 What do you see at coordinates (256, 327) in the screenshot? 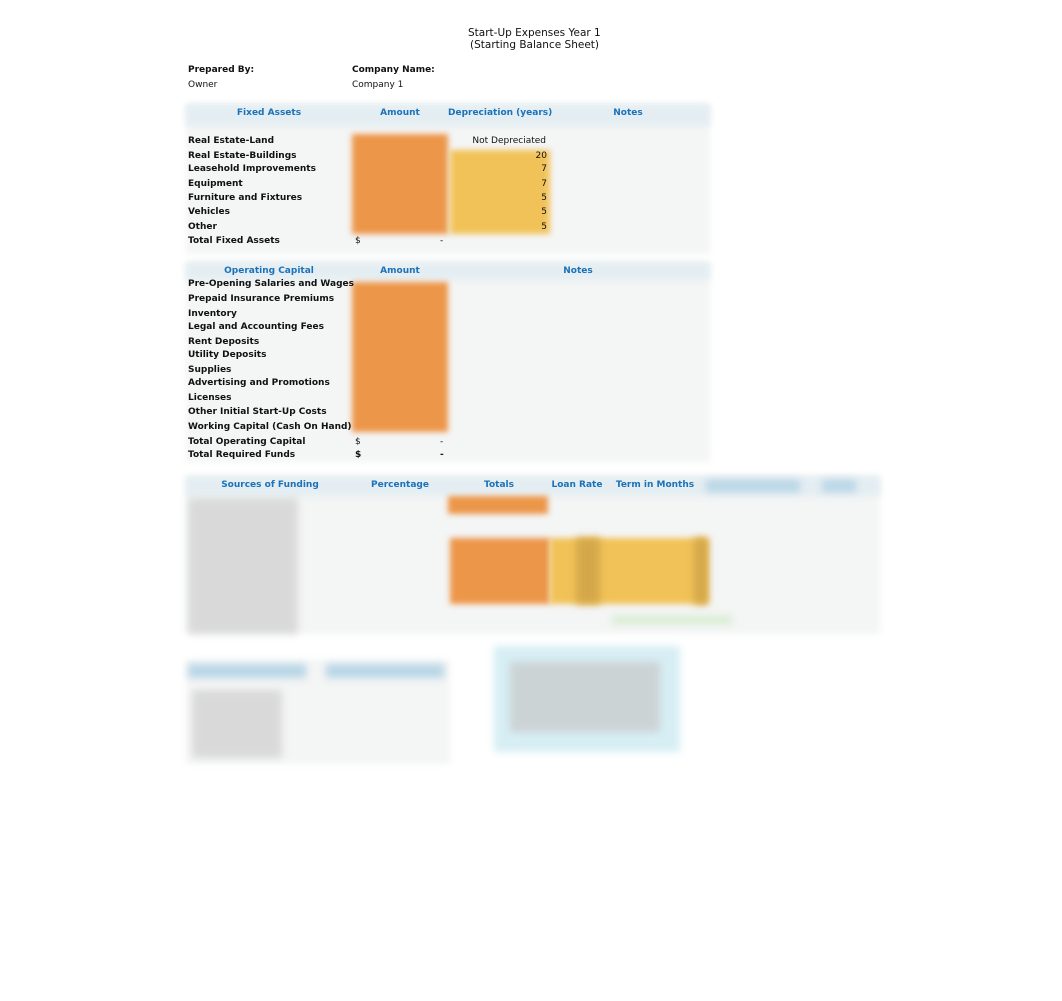
I see `operating-row-label: Legal and Accounting Fees` at bounding box center [256, 327].